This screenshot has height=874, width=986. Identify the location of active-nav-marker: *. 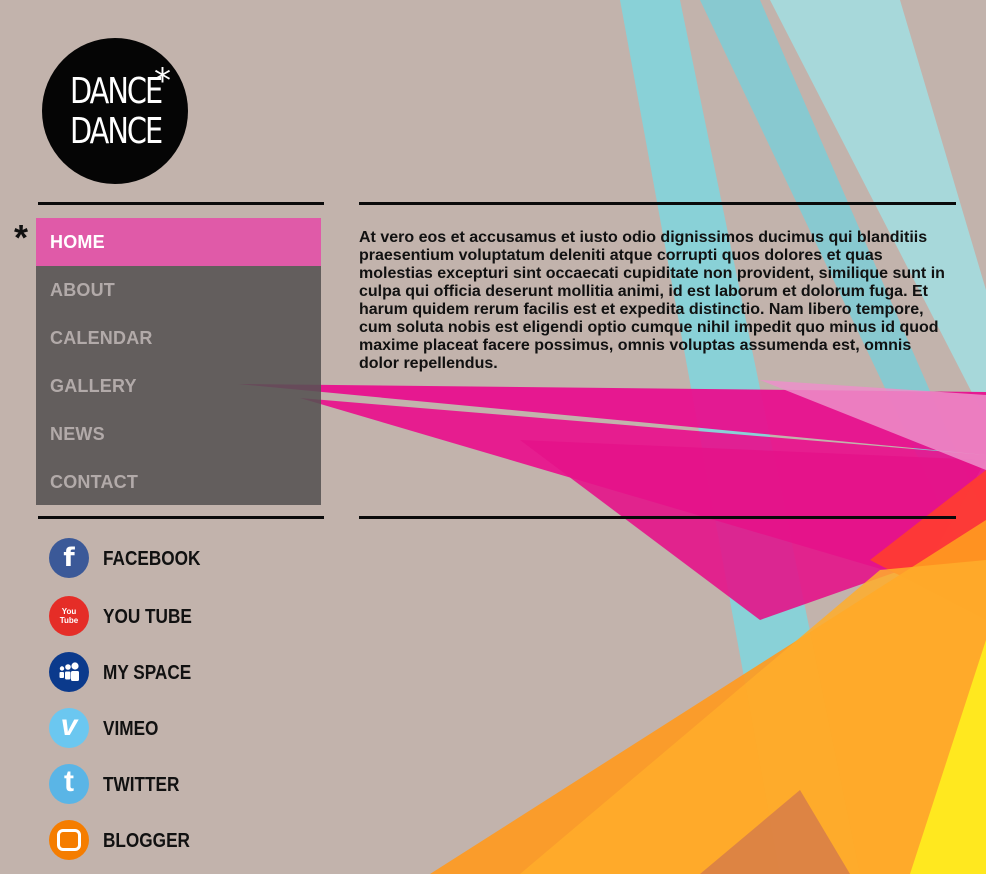
(21, 237).